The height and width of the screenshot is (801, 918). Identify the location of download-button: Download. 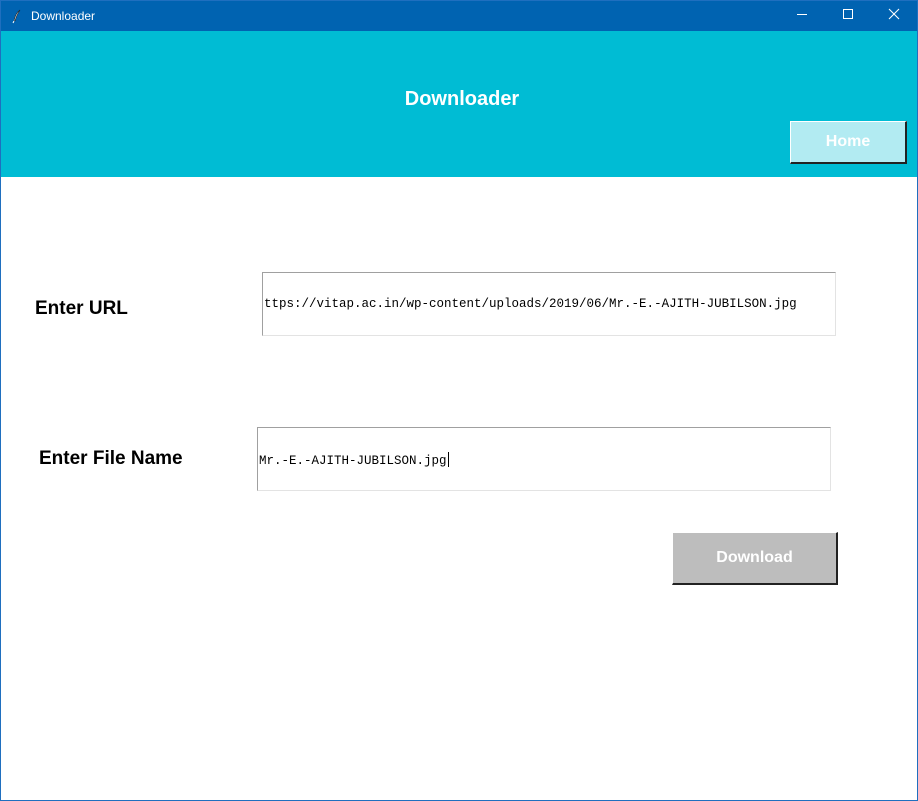
(755, 558).